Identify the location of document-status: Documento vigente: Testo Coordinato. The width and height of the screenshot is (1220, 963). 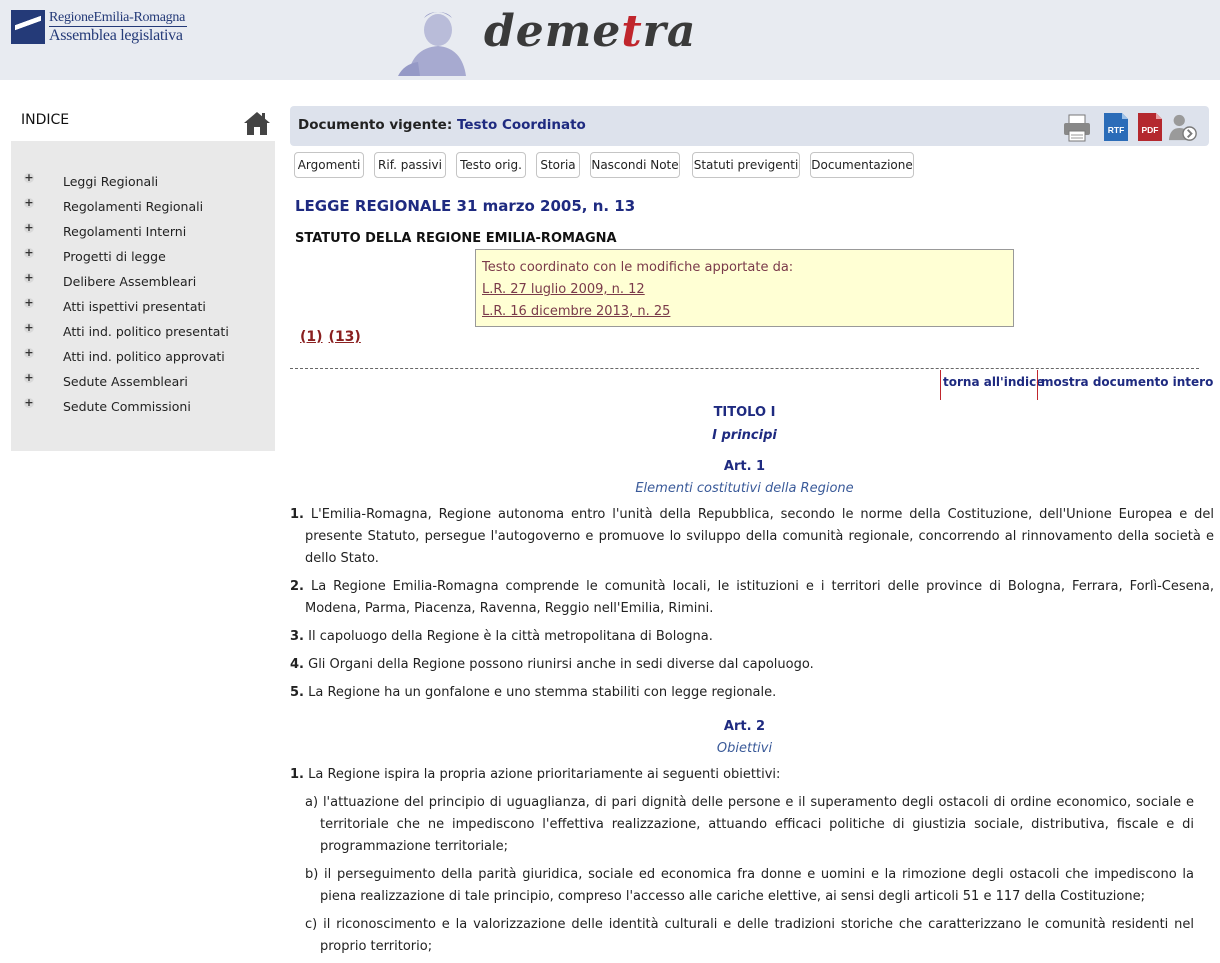
(442, 125).